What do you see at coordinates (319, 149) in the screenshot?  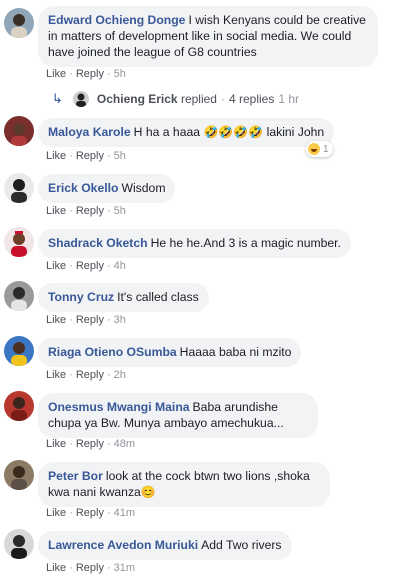 I see `reaction-badge: 1` at bounding box center [319, 149].